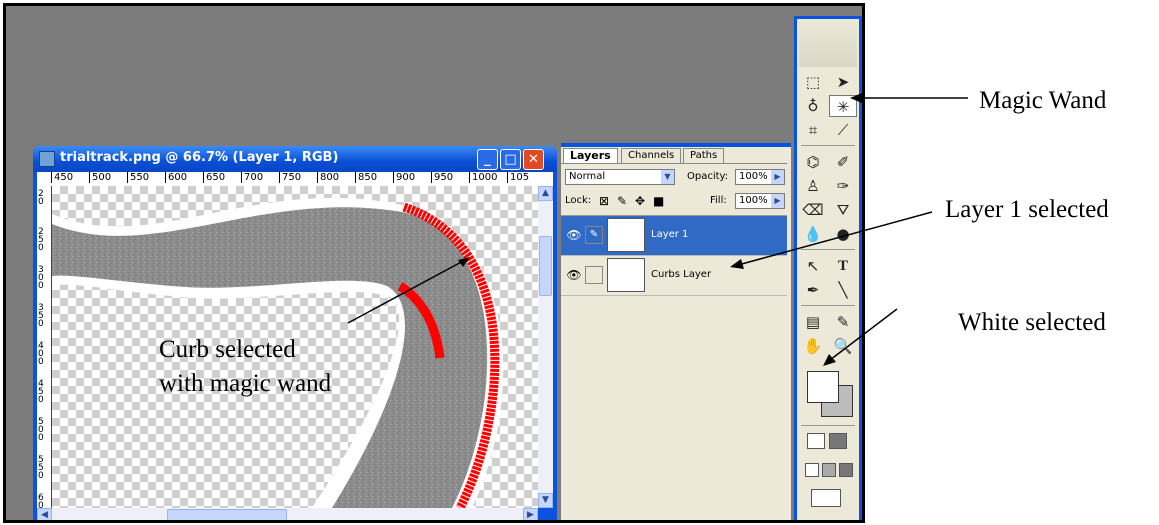 The image size is (1159, 525). I want to click on scroll-up-button: ▲, so click(545, 193).